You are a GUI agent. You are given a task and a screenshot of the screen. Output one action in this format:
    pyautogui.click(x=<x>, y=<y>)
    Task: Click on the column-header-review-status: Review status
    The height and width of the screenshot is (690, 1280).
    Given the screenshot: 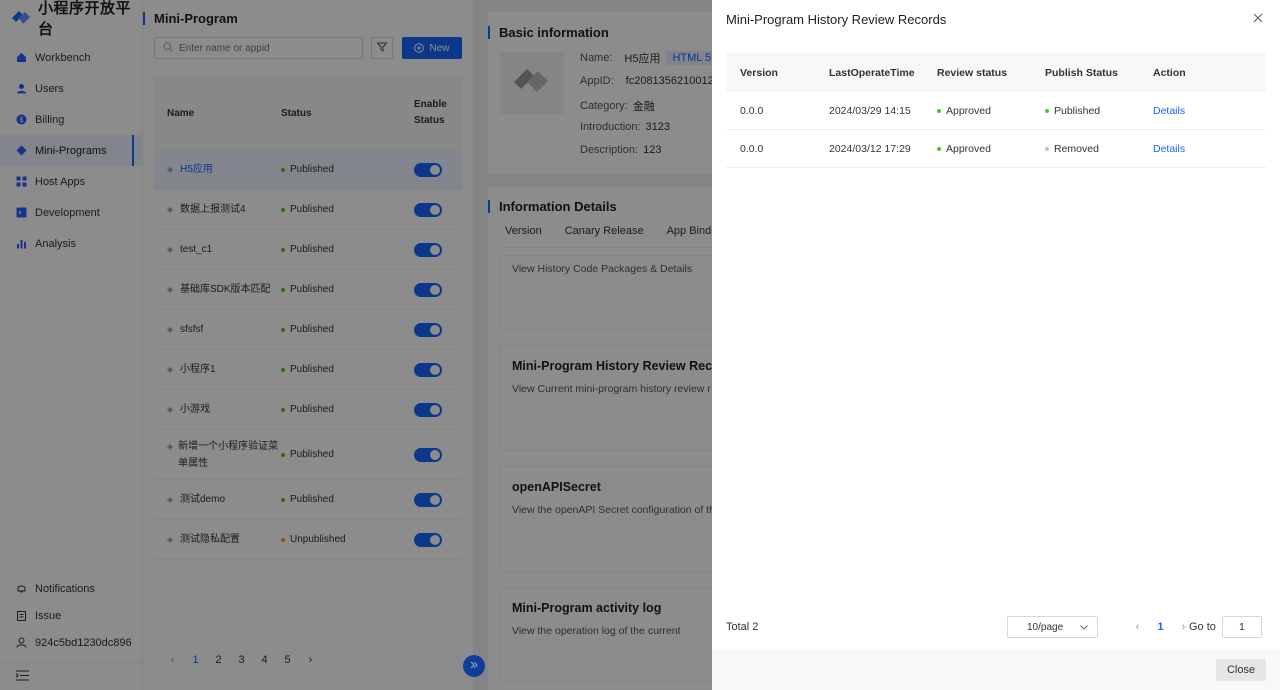 What is the action you would take?
    pyautogui.click(x=972, y=72)
    